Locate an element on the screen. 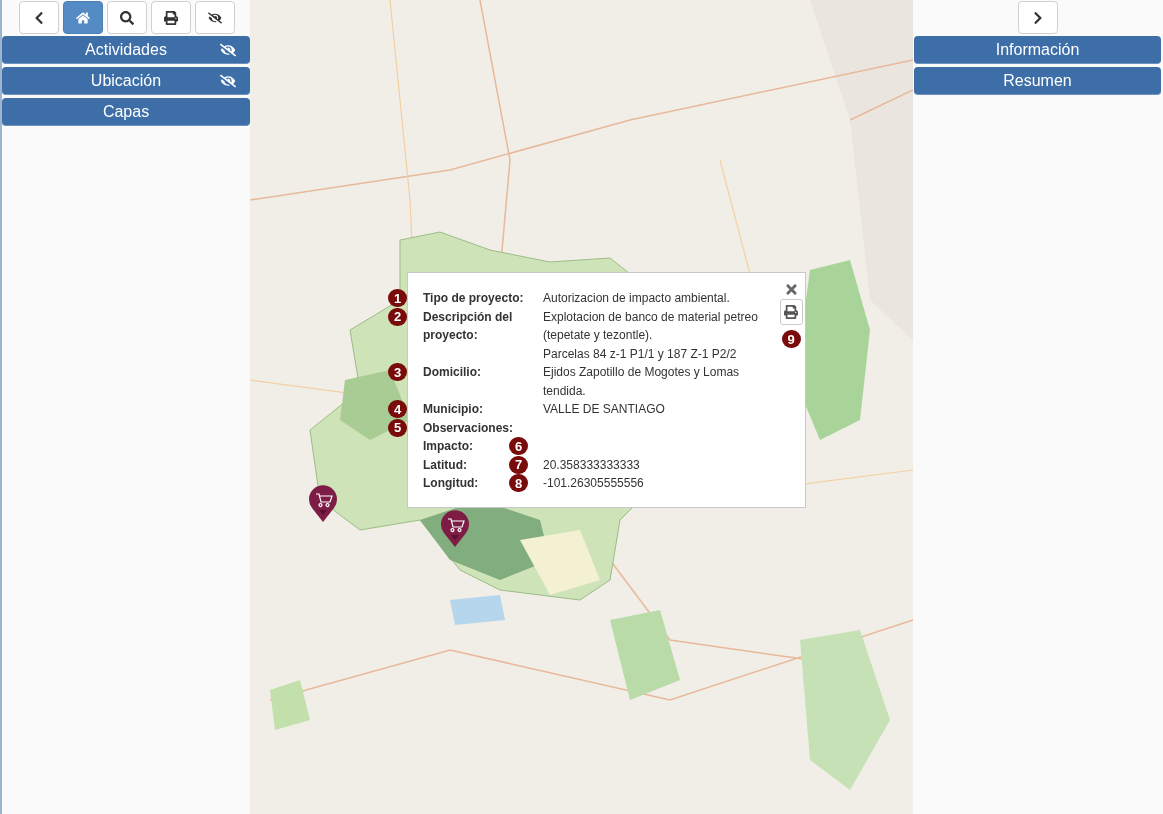 The width and height of the screenshot is (1163, 814). search-button is located at coordinates (126, 17).